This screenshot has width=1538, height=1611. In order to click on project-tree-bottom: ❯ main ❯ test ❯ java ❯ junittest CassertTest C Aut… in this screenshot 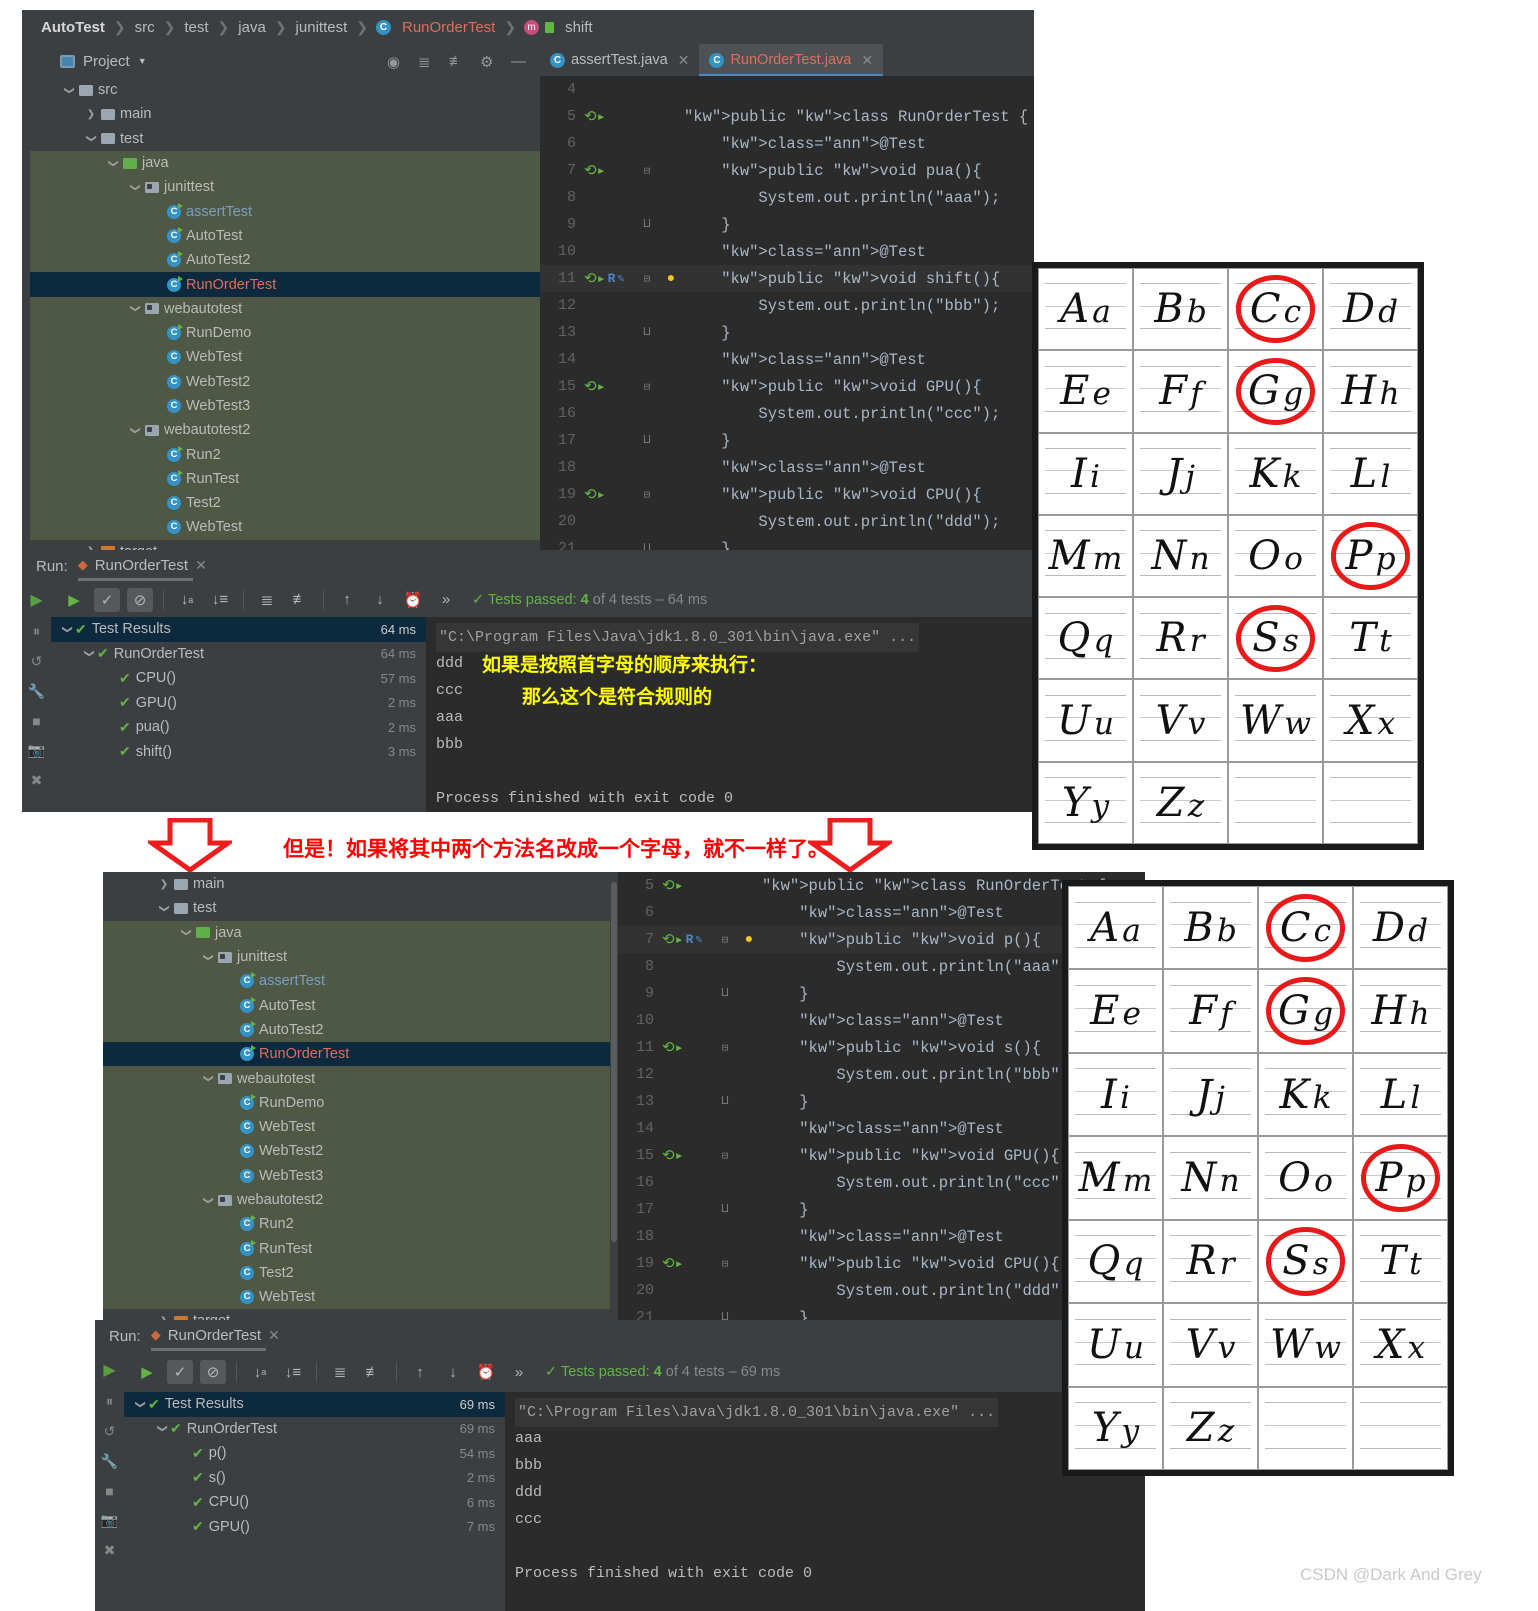, I will do `click(356, 1097)`.